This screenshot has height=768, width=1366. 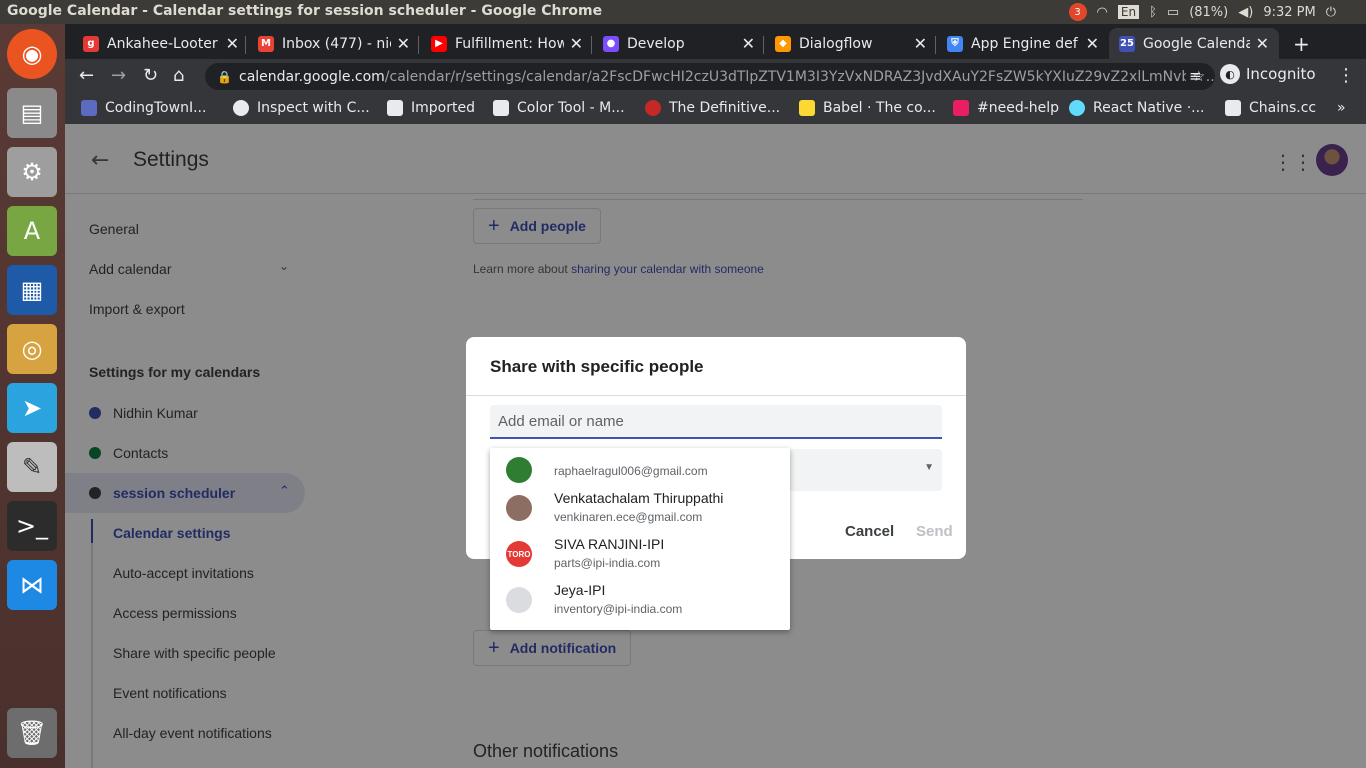 I want to click on files-icon: ▤, so click(x=32, y=113).